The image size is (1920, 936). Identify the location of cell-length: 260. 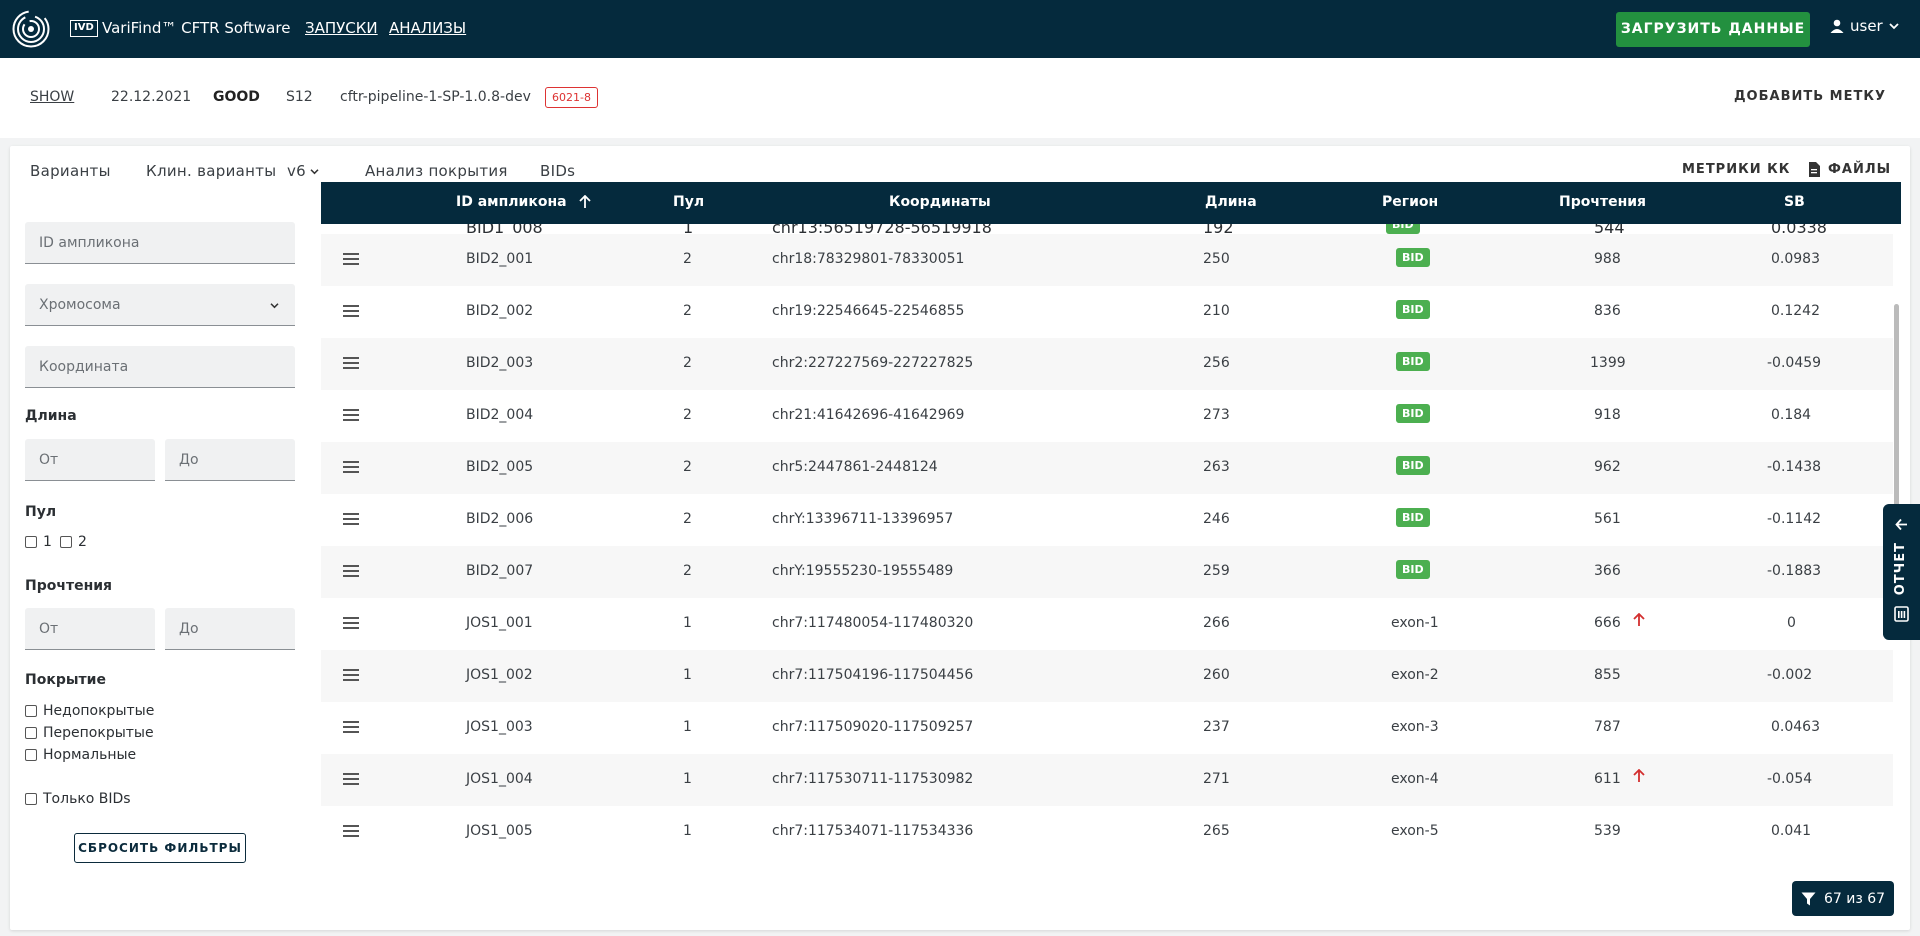
(1216, 675).